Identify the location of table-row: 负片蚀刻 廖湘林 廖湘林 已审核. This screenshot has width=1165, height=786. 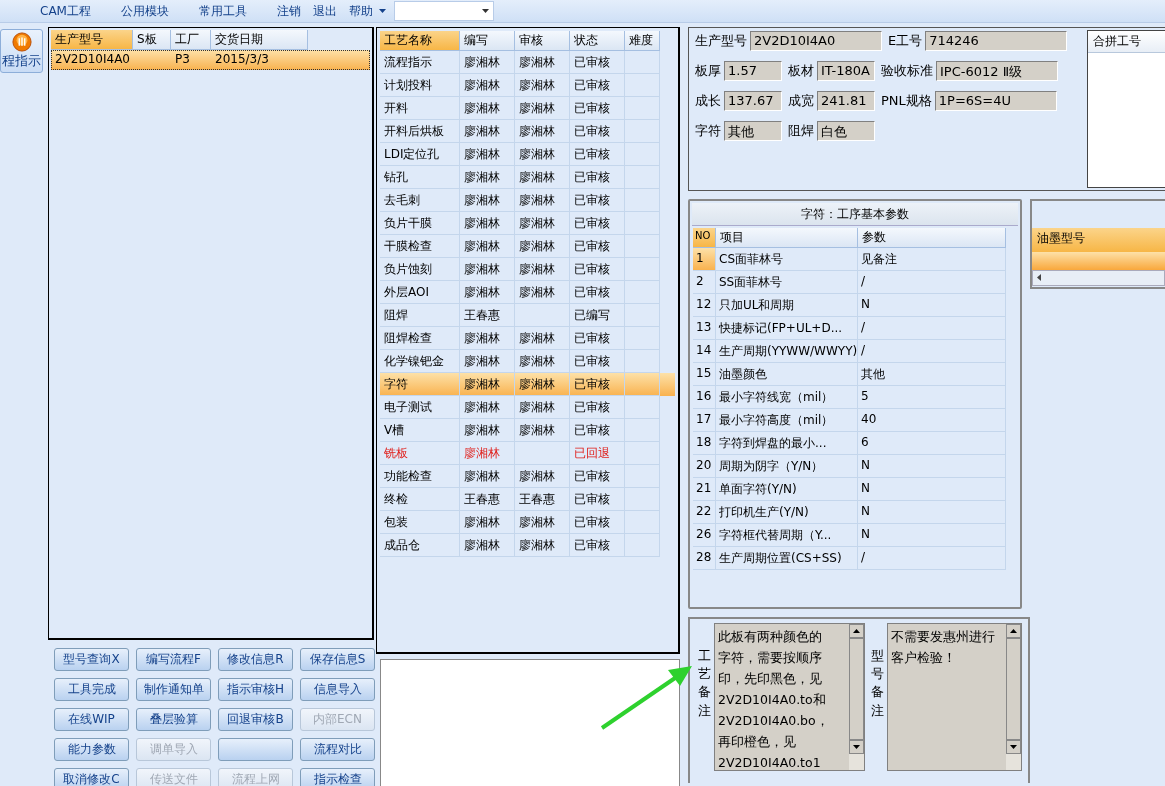
(527, 269).